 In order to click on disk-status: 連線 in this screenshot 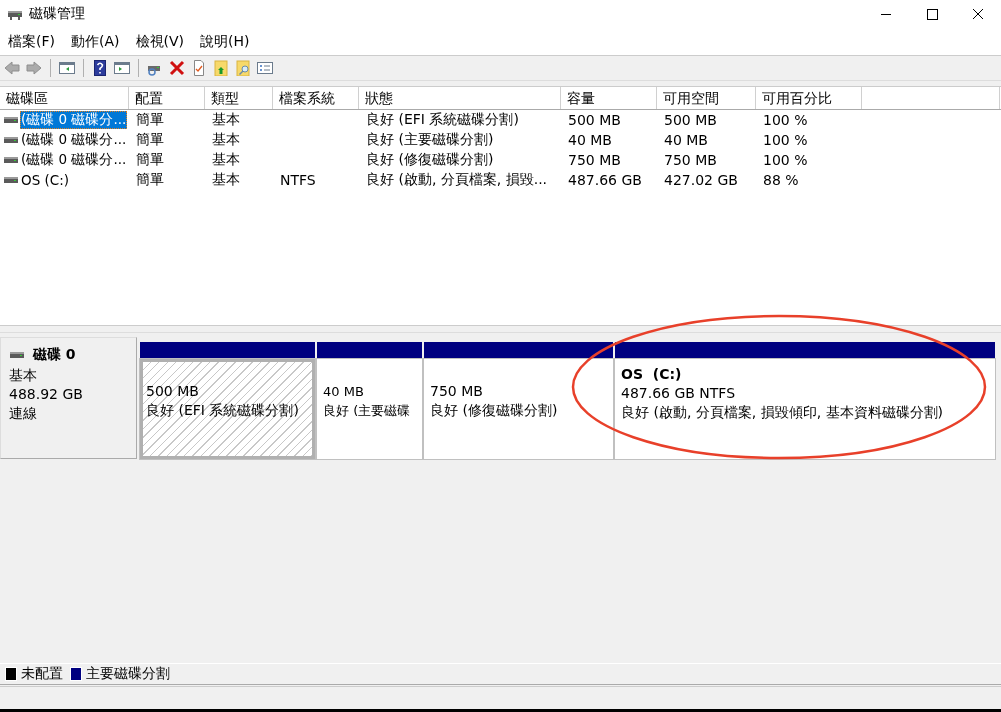, I will do `click(23, 413)`.